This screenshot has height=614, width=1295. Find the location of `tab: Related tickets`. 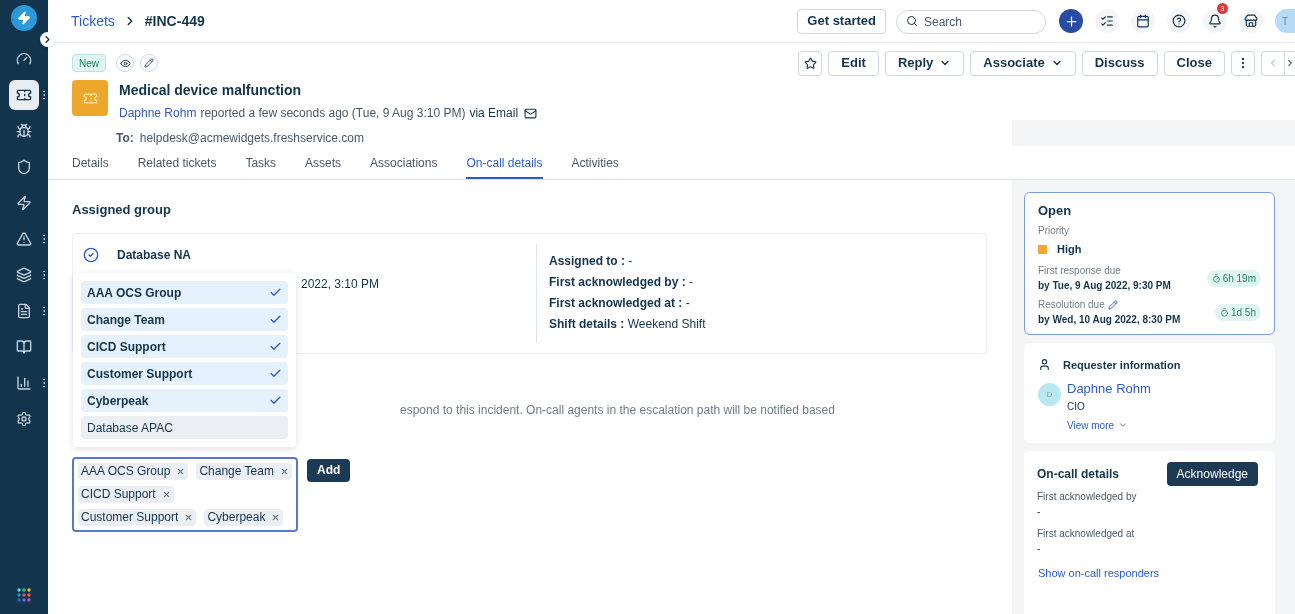

tab: Related tickets is located at coordinates (177, 164).